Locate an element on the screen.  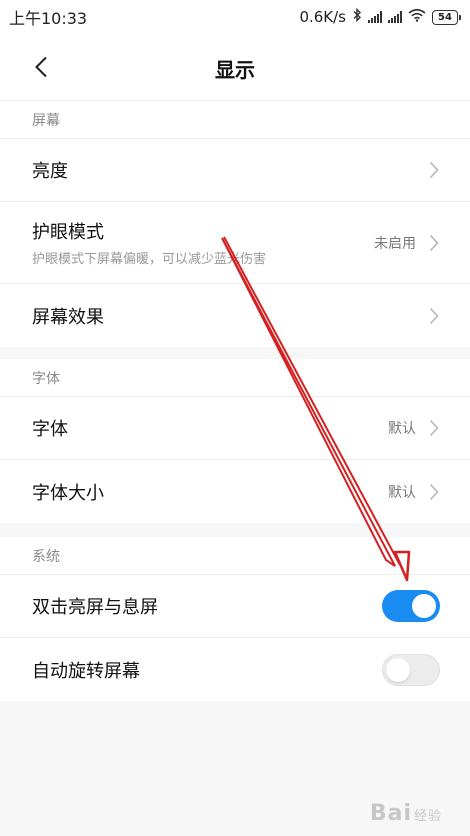
row-label: 双击亮屏与息屏 is located at coordinates (95, 607).